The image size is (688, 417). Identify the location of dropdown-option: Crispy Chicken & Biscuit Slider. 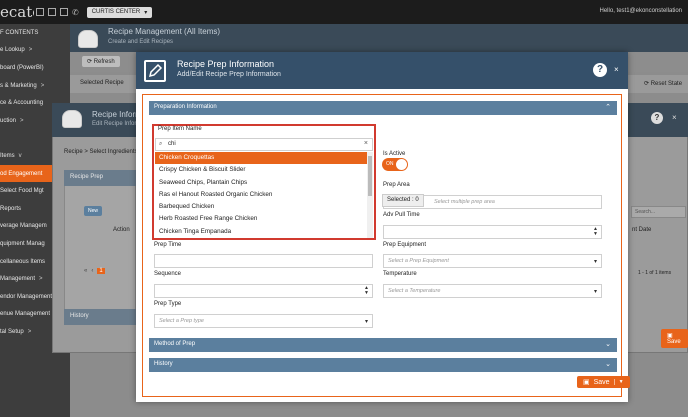
(261, 170).